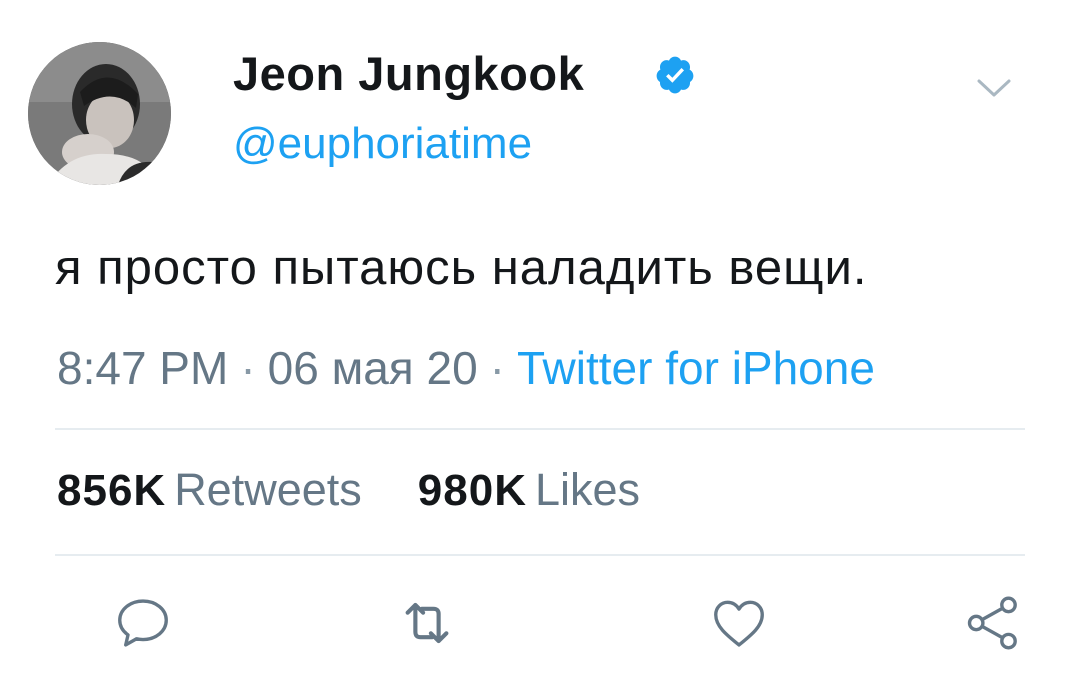 This screenshot has height=692, width=1080. Describe the element at coordinates (461, 268) in the screenshot. I see `tweet-text: я просто пытаюсь наладить вещи.` at that location.